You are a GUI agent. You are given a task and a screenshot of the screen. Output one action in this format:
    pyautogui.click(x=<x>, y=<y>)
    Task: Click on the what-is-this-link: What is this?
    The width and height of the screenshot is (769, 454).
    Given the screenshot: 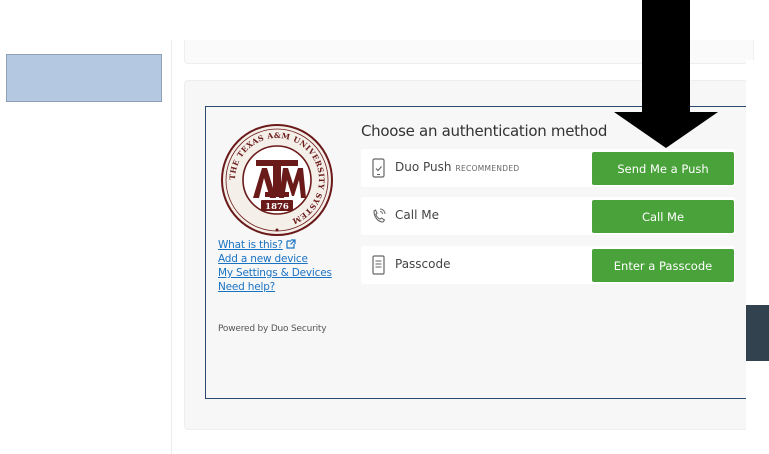 What is the action you would take?
    pyautogui.click(x=275, y=245)
    